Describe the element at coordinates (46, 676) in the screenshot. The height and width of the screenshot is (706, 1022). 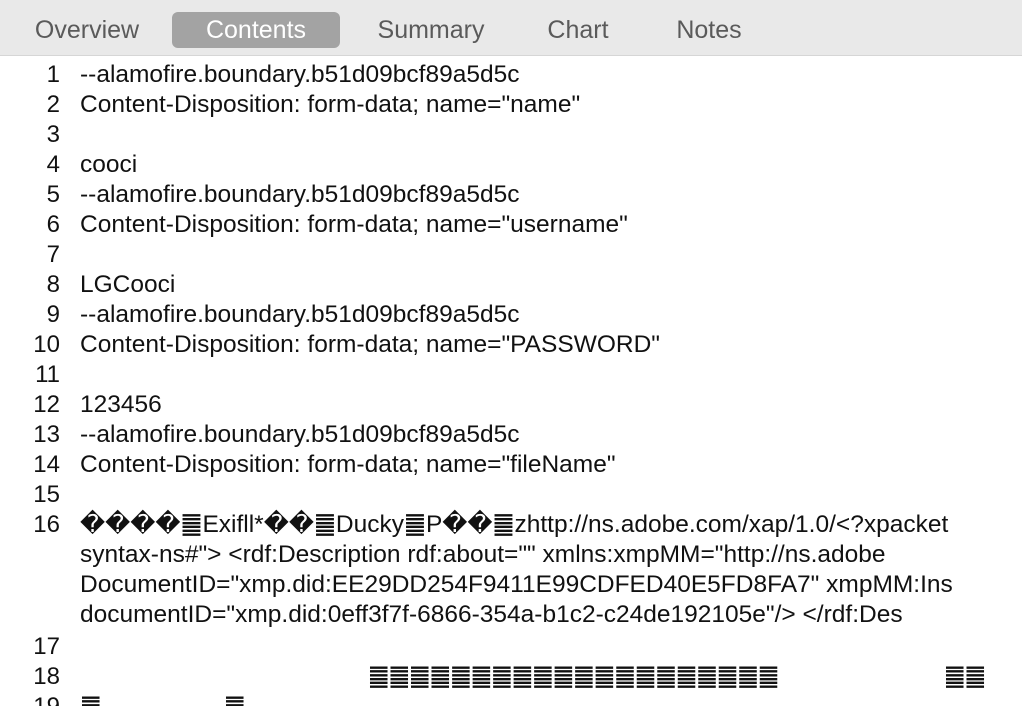
I see `line-number: 18` at that location.